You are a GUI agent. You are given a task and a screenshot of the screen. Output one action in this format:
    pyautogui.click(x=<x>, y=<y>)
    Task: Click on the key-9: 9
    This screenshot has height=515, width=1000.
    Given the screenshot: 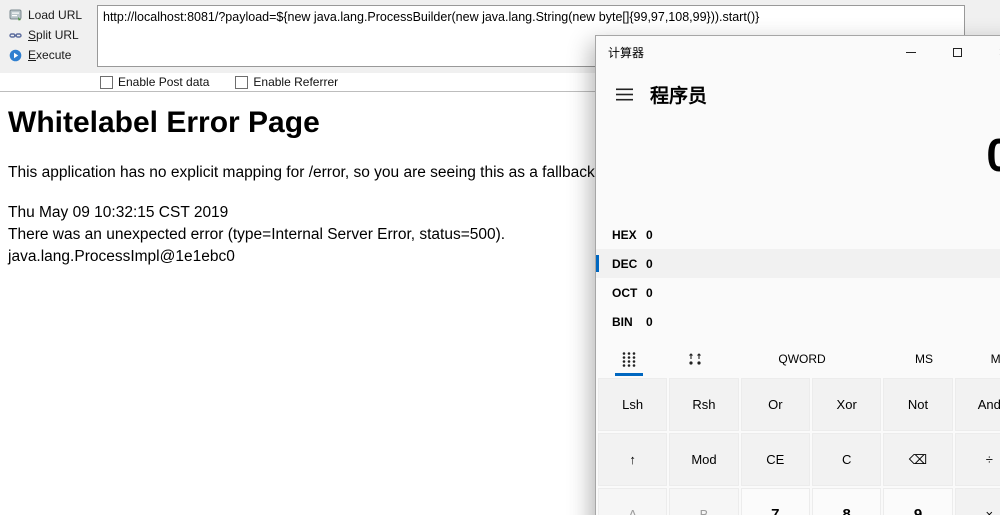 What is the action you would take?
    pyautogui.click(x=918, y=501)
    